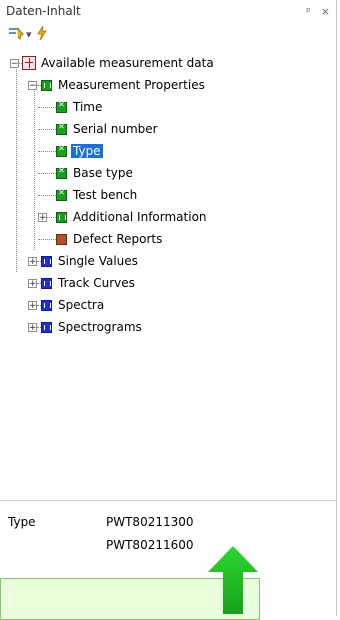 The height and width of the screenshot is (620, 340). What do you see at coordinates (170, 151) in the screenshot?
I see `tree-item-type: Type` at bounding box center [170, 151].